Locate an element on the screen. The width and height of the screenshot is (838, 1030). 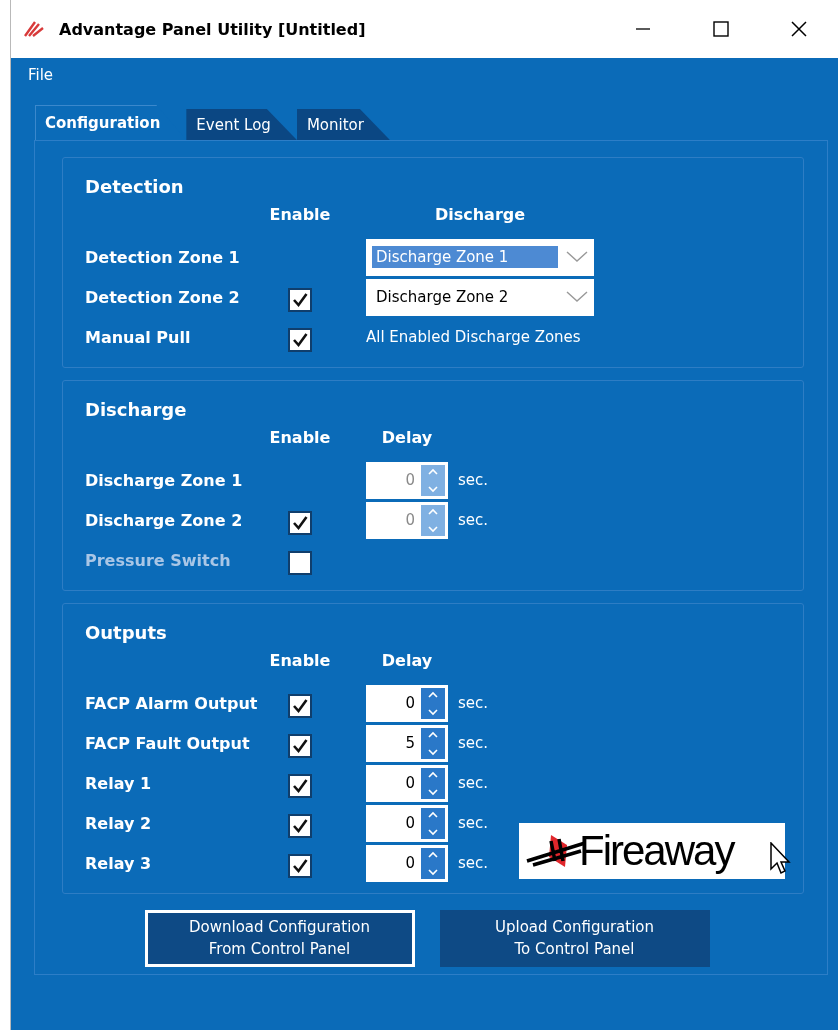
row-label: Pressure Switch is located at coordinates (158, 560).